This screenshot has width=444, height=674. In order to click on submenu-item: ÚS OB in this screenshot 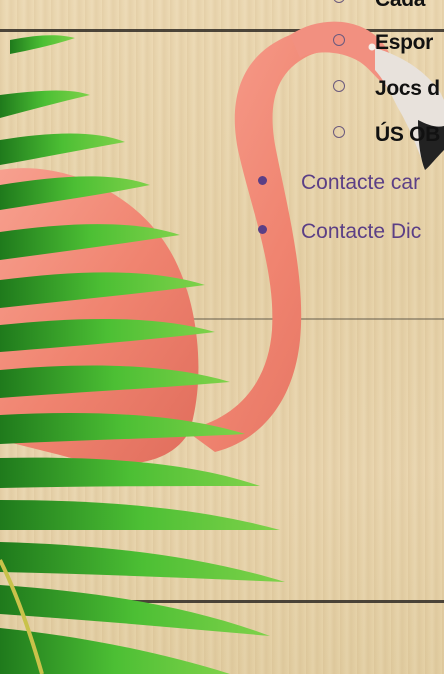, I will do `click(386, 135)`.